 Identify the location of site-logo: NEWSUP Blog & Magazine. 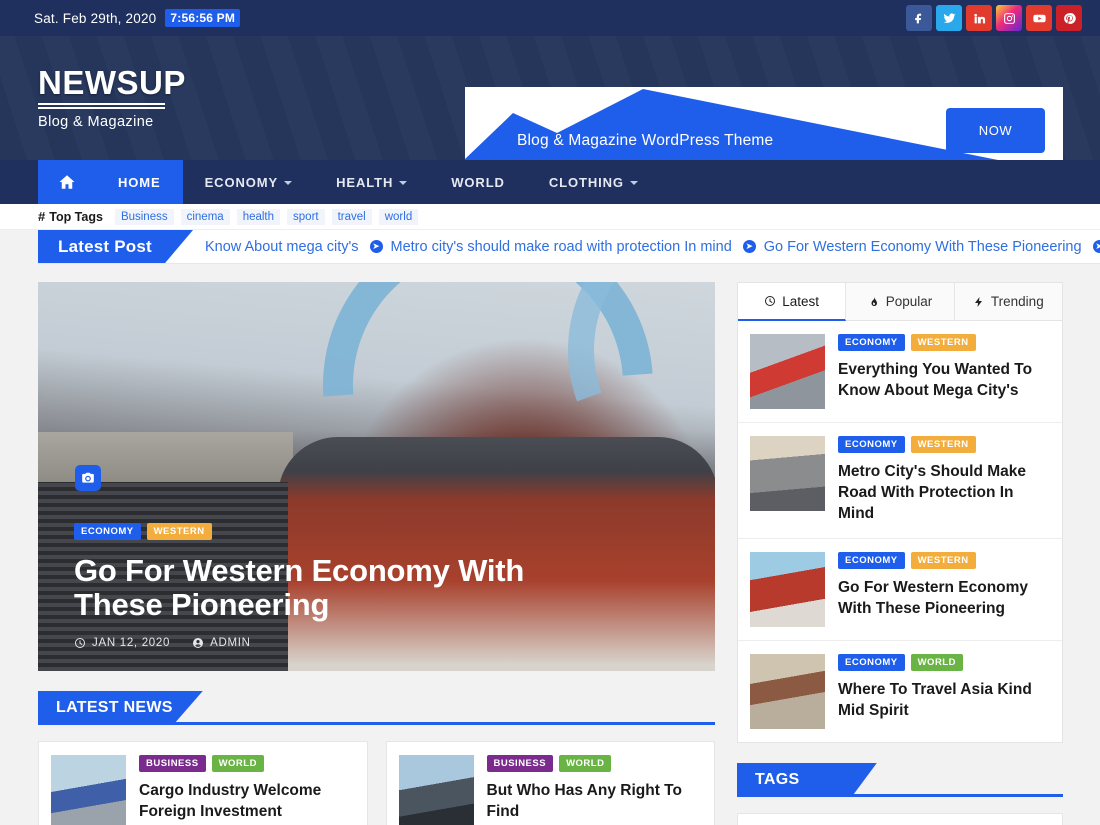
(138, 97).